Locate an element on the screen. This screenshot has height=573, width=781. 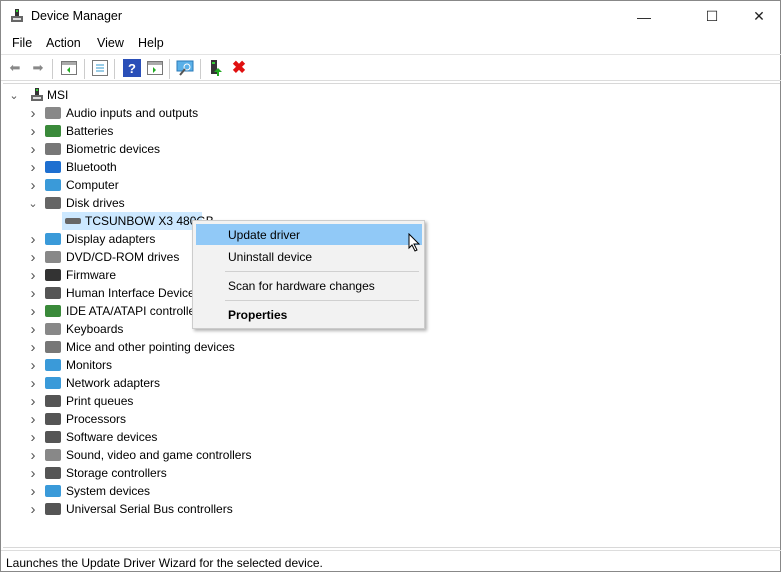
speaker-icon is located at coordinates (53, 455).